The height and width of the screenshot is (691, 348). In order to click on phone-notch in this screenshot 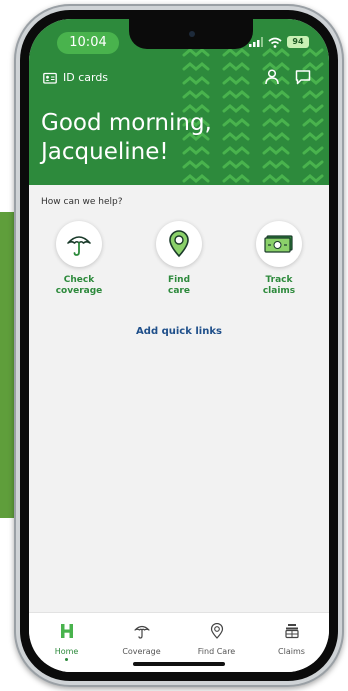, I will do `click(191, 34)`.